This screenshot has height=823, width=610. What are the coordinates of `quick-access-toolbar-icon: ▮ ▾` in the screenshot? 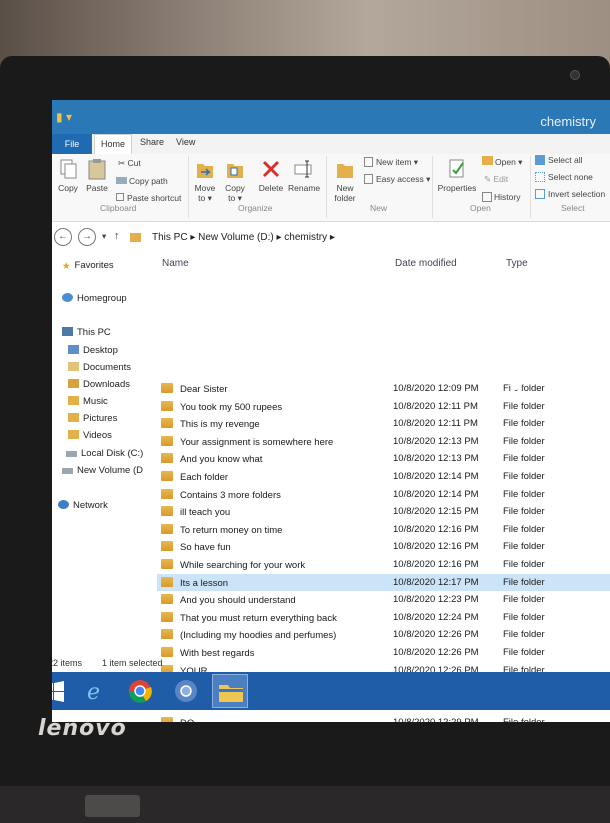 It's located at (64, 117).